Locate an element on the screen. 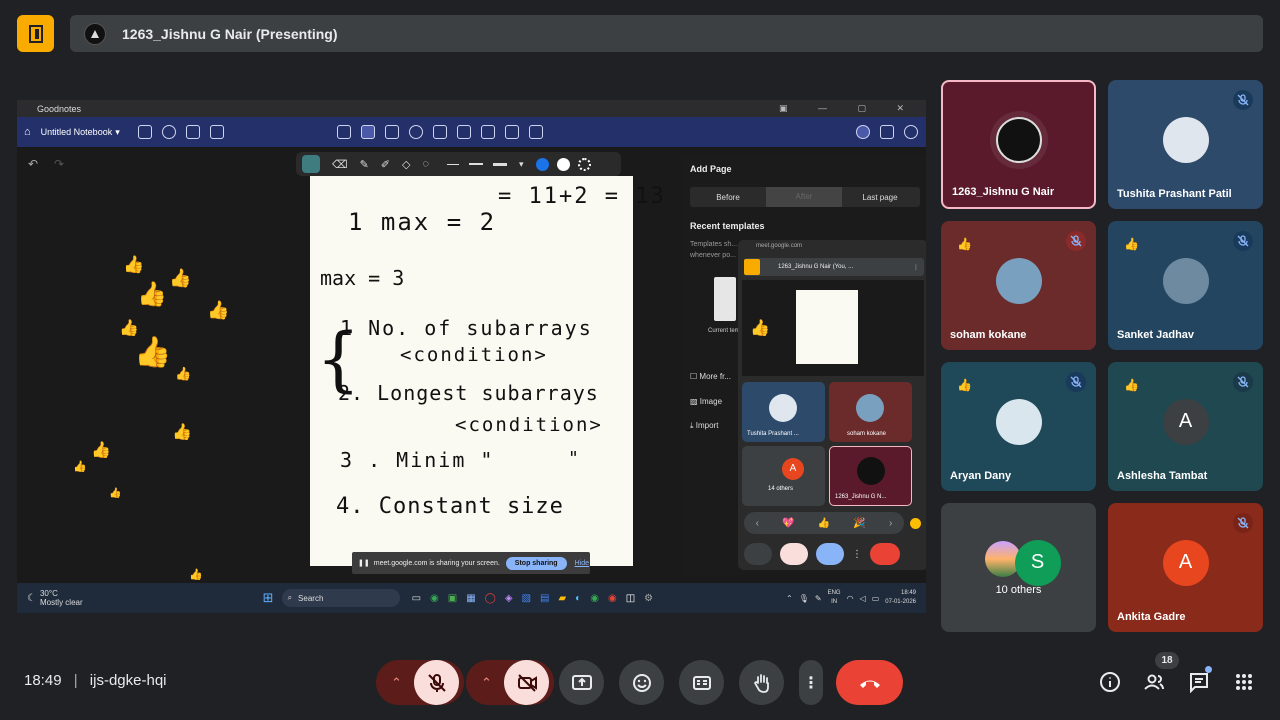 The height and width of the screenshot is (720, 1280). participant-tile: Aryan Dany 👍 is located at coordinates (1018, 426).